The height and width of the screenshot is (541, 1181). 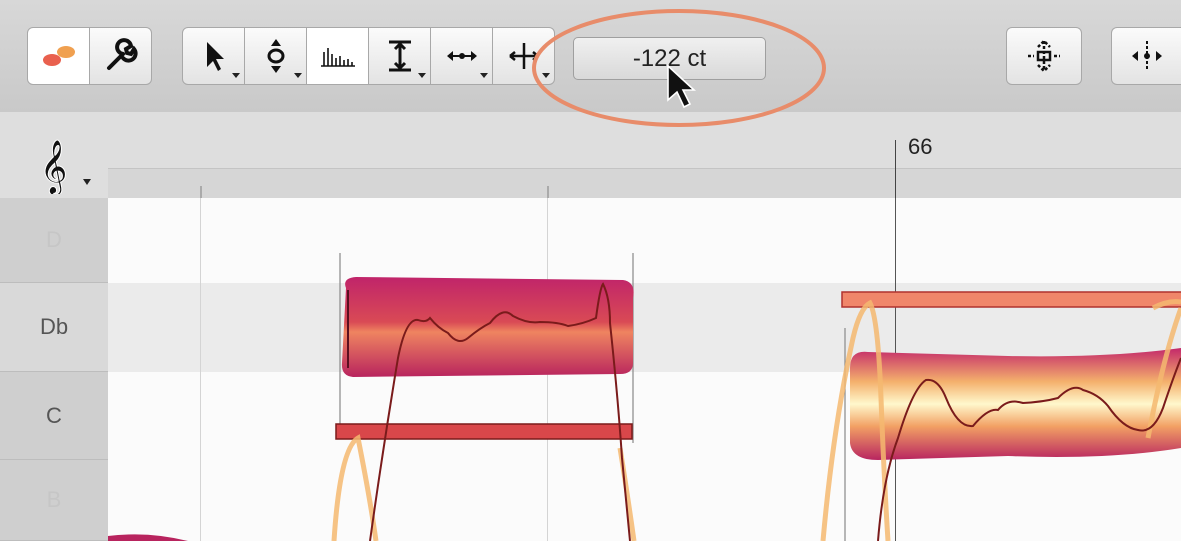 I want to click on highlight-ellipse, so click(x=679, y=68).